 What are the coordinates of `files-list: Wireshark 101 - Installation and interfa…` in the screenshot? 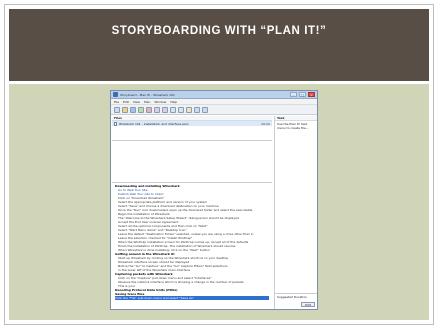 It's located at (192, 131).